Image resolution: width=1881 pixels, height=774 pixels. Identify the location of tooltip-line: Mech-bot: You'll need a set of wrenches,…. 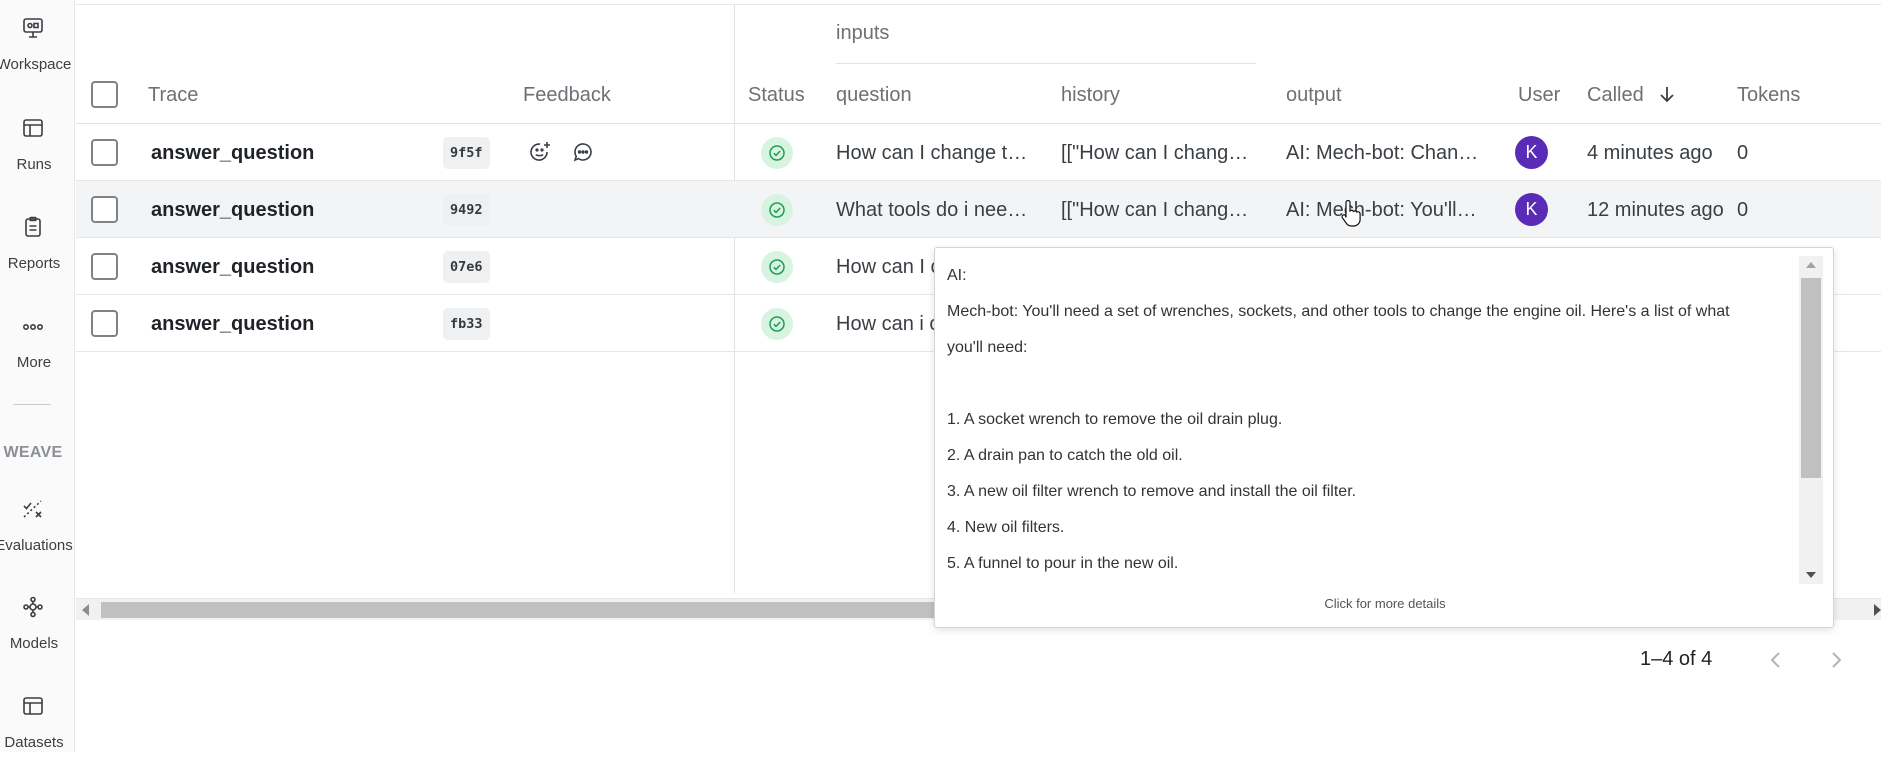
(1338, 311).